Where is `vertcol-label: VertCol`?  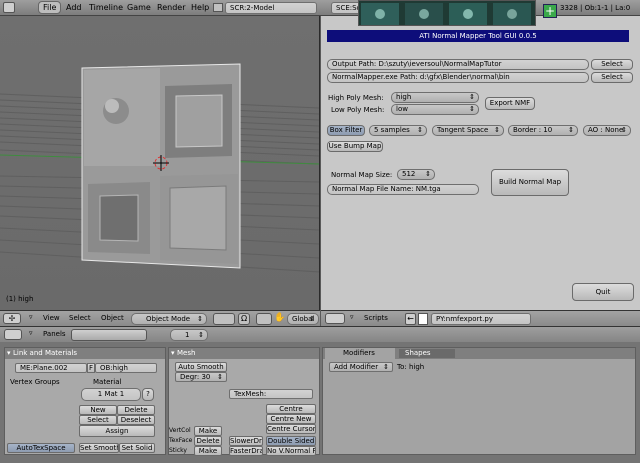
vertcol-label: VertCol is located at coordinates (180, 430).